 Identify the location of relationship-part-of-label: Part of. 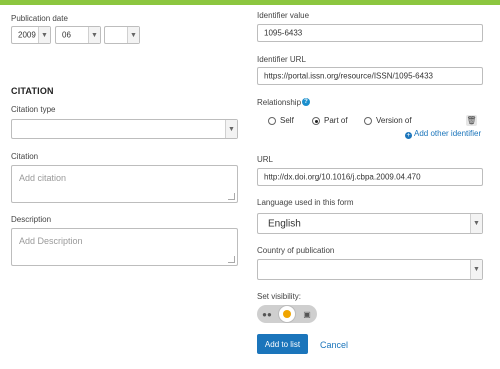
(336, 120).